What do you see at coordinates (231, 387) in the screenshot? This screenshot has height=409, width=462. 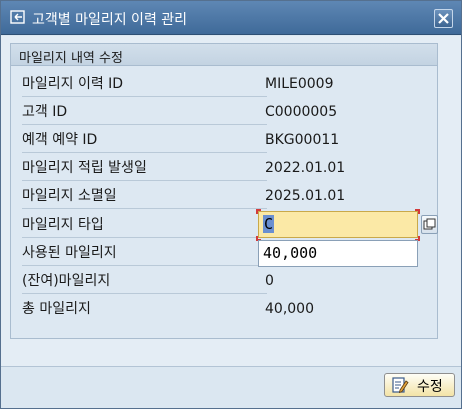 I see `dialog-footer: 수정` at bounding box center [231, 387].